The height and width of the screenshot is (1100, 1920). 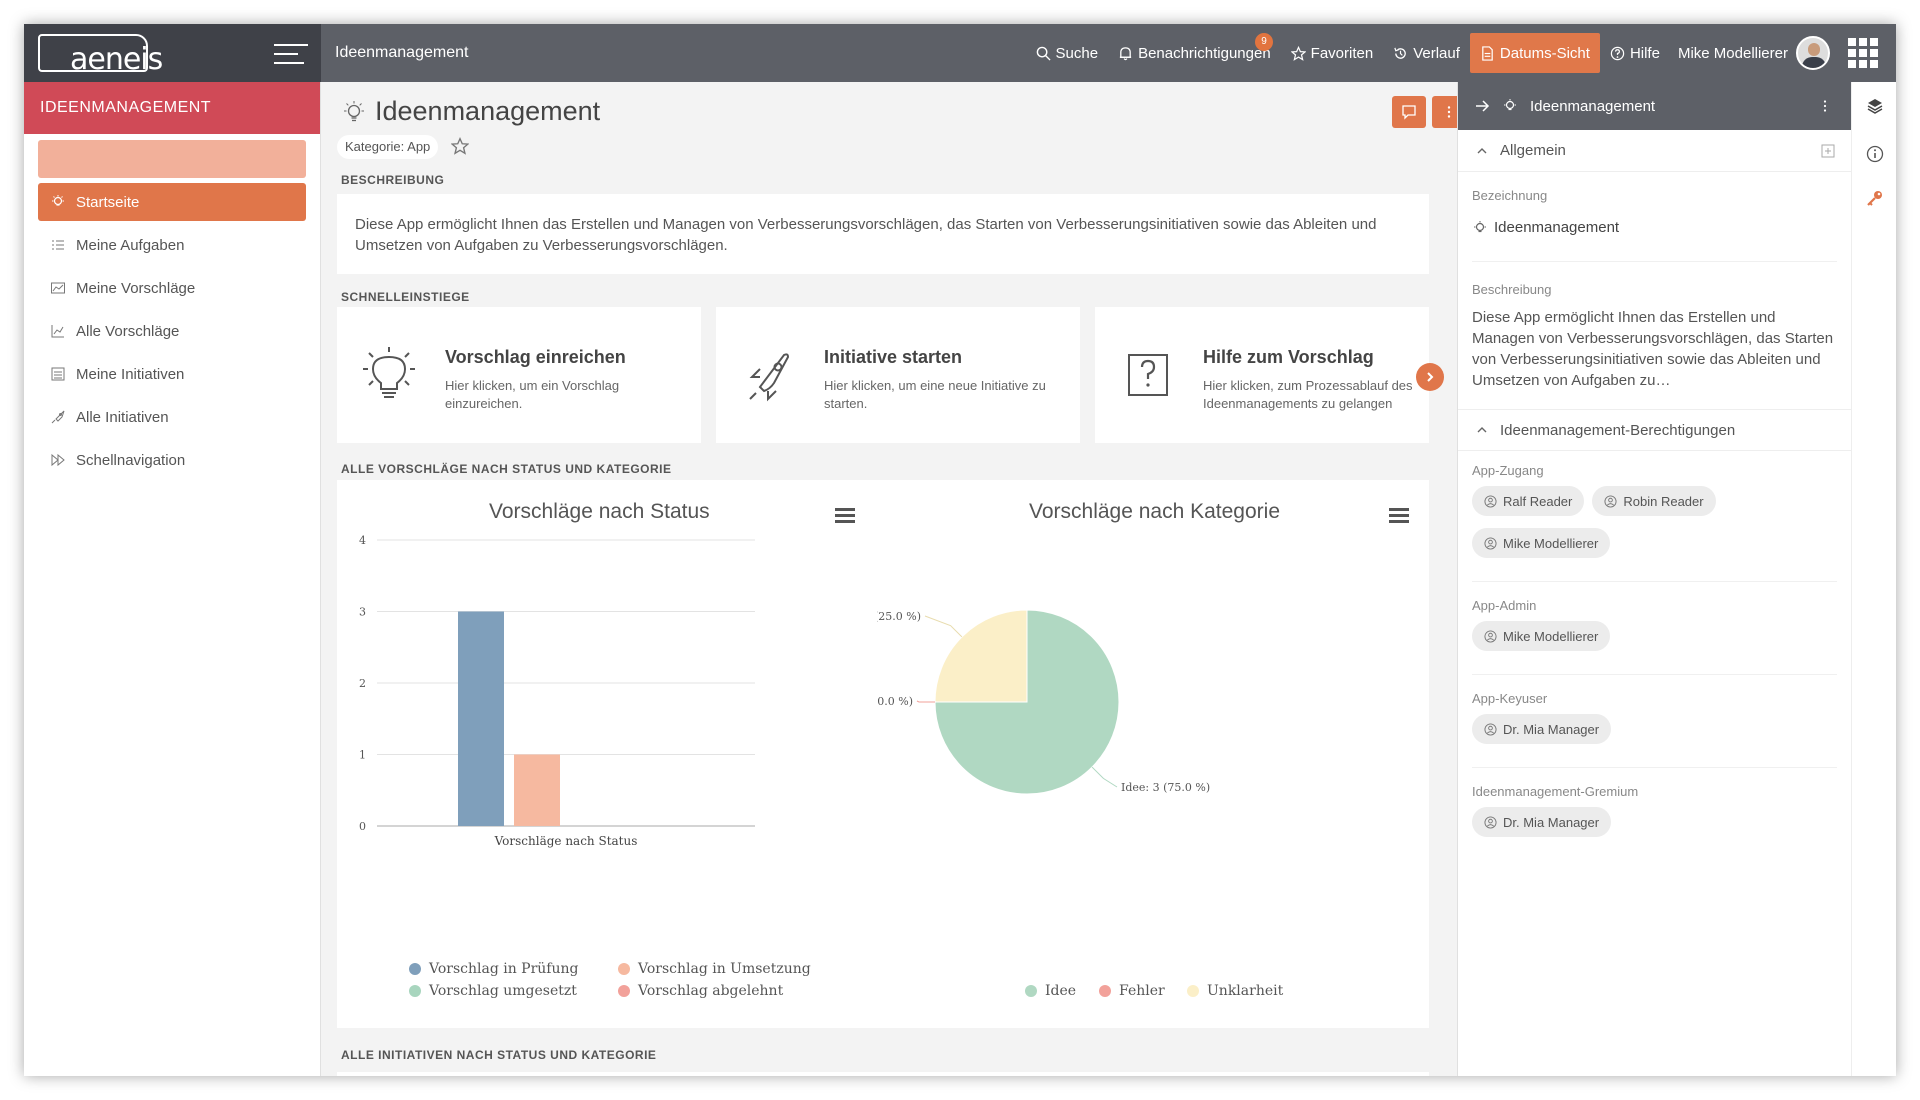 What do you see at coordinates (493, 991) in the screenshot?
I see `legend-item-vorschlag-umgesetzt: Vorschlag umgesetzt` at bounding box center [493, 991].